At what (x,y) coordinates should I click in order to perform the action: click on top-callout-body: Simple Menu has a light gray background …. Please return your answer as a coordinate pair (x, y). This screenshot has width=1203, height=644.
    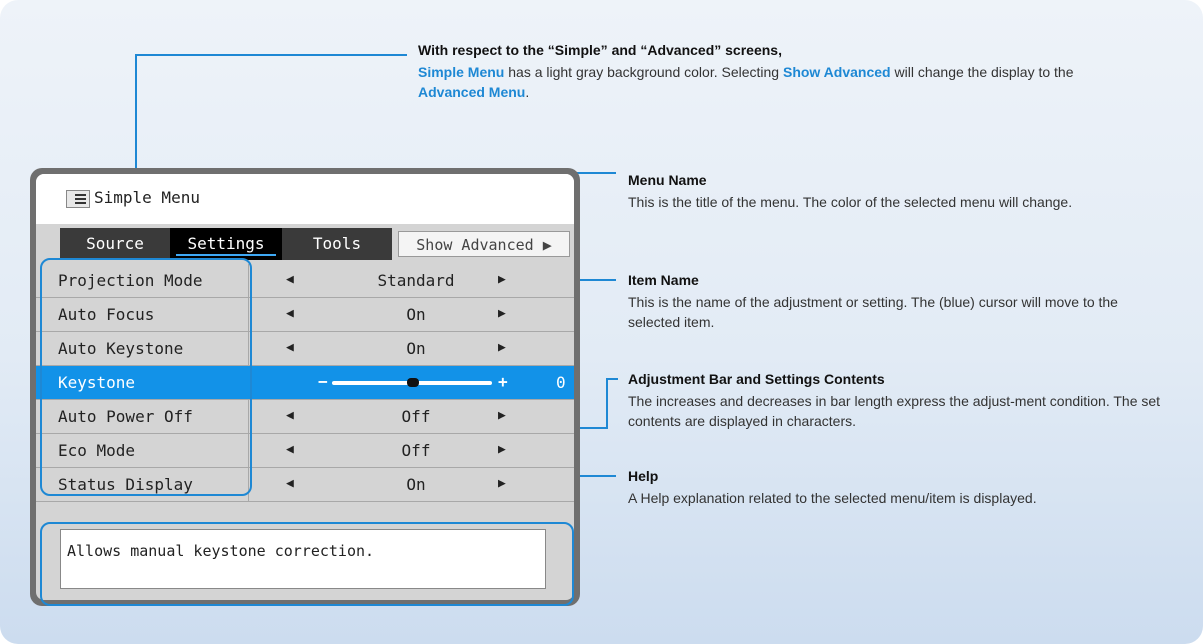
    Looking at the image, I should click on (768, 82).